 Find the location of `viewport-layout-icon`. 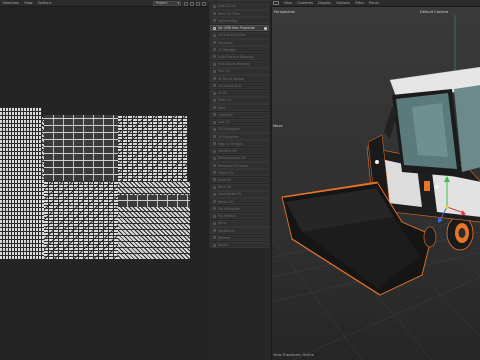

viewport-layout-icon is located at coordinates (276, 3).